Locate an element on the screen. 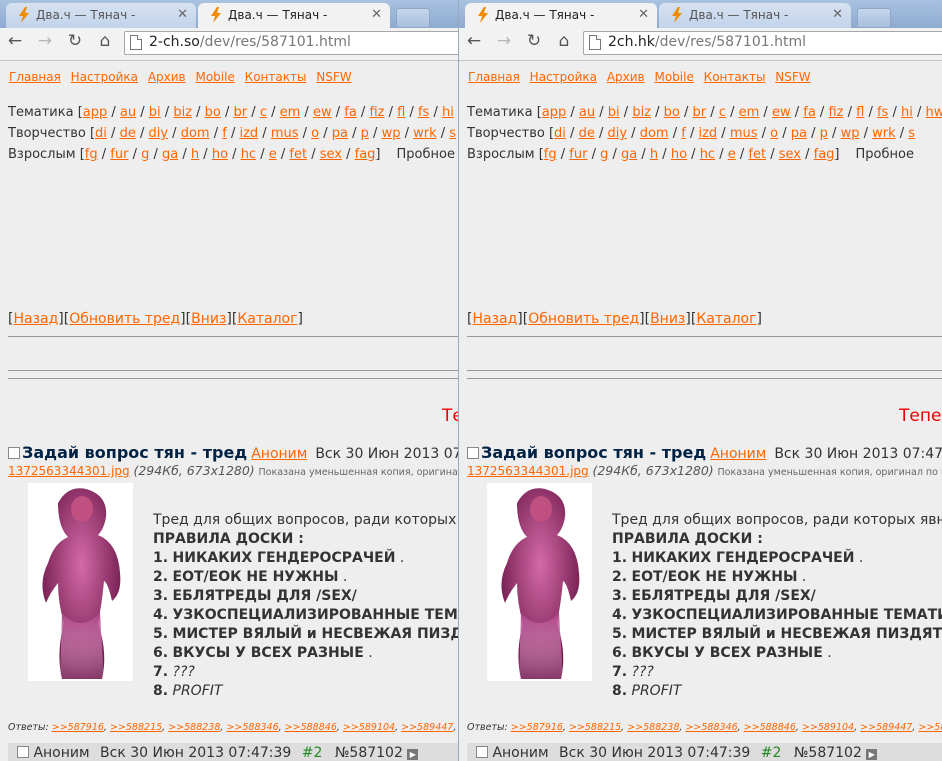 This screenshot has width=942, height=761. board-link: dom is located at coordinates (195, 133).